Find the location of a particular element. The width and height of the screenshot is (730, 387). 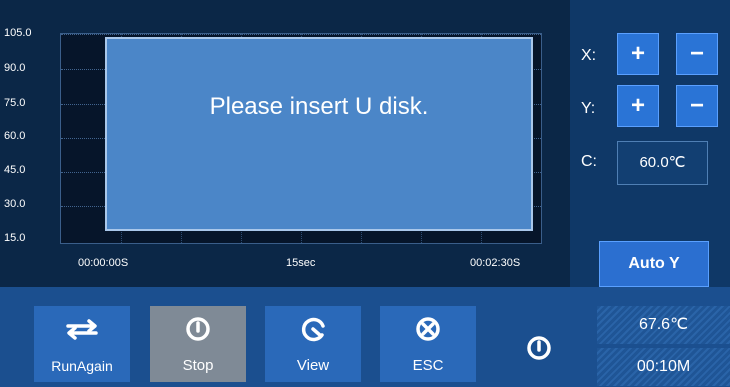

x-tick-label: 00:02:30S is located at coordinates (495, 263).